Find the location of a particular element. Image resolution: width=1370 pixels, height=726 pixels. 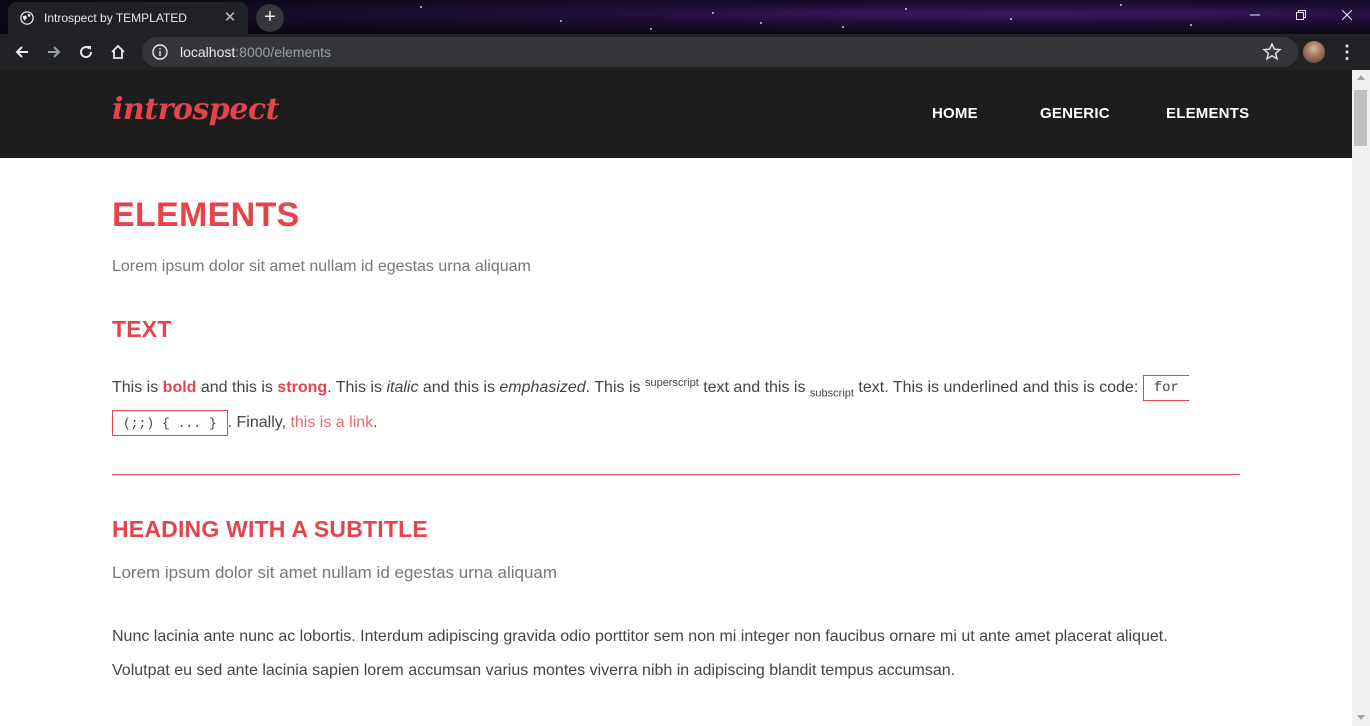

close-icon is located at coordinates (1347, 15).